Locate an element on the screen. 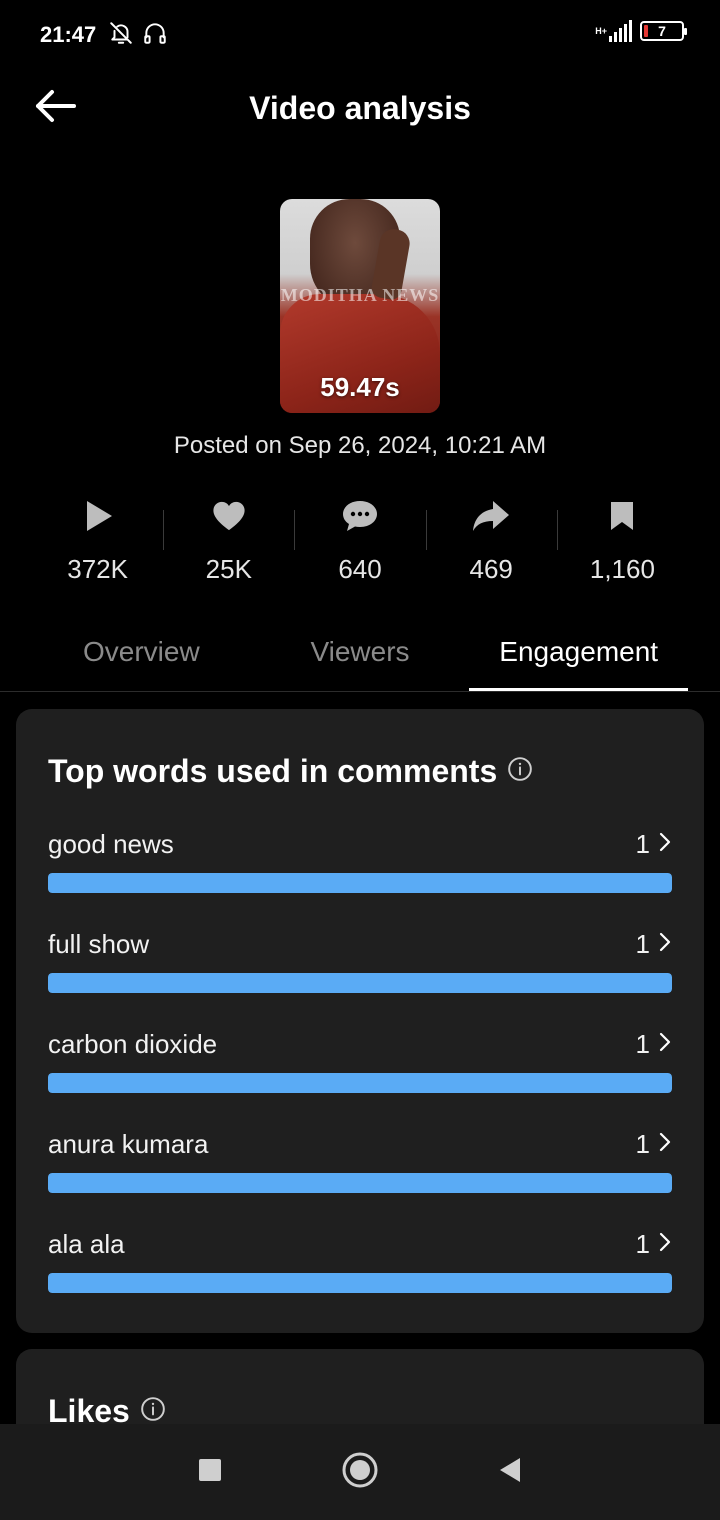 The width and height of the screenshot is (720, 1520). battery-level: 7 is located at coordinates (662, 31).